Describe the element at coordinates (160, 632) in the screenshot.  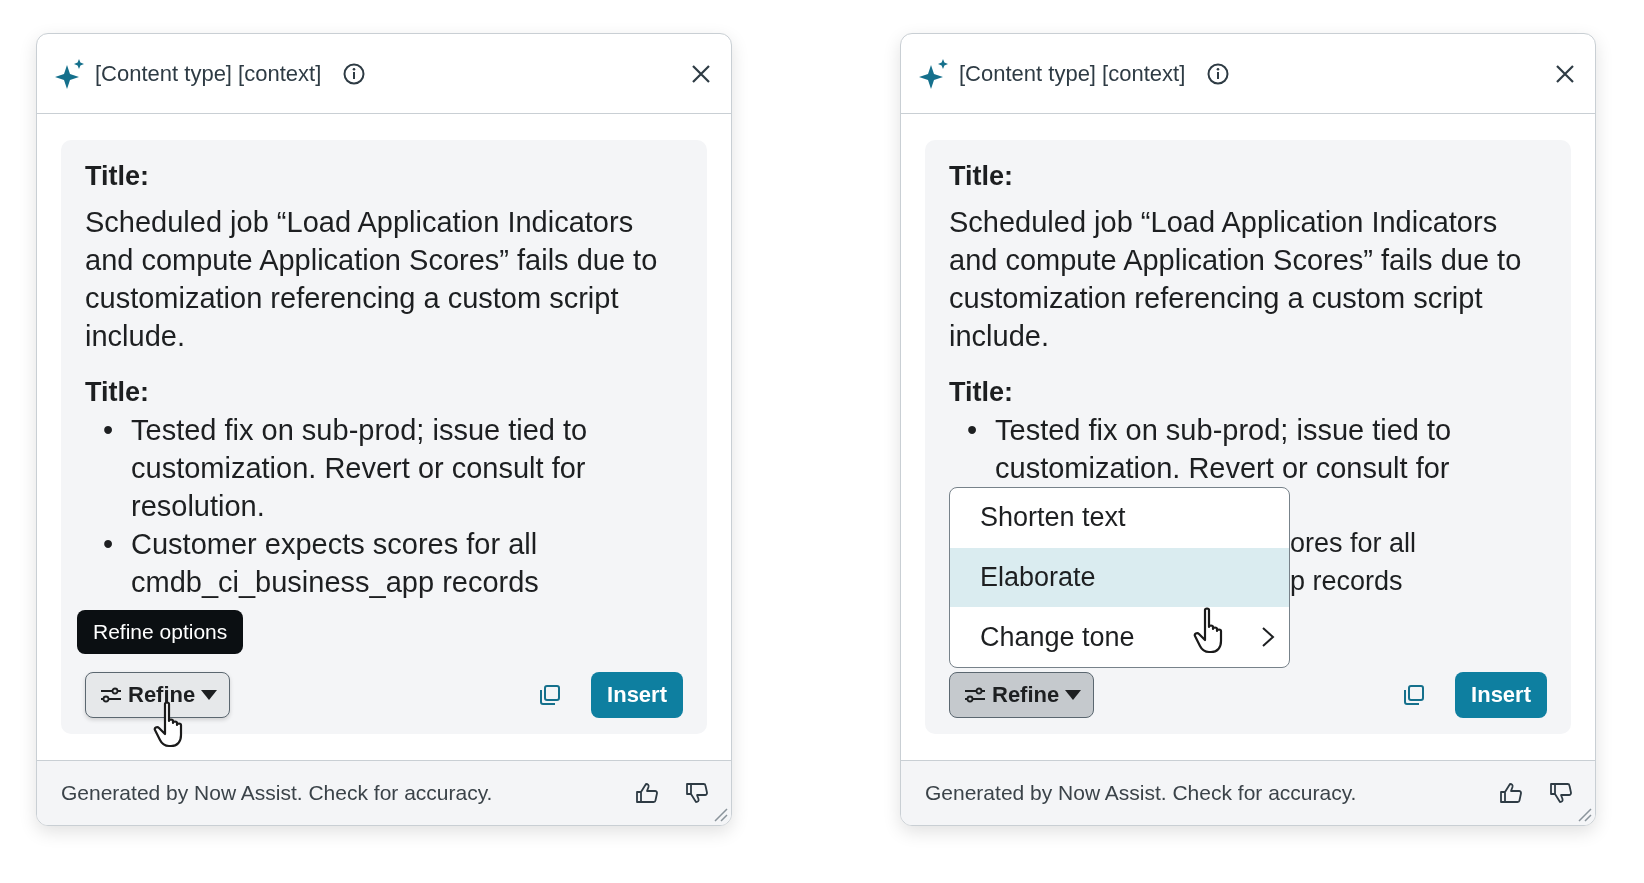
I see `tooltip: Refine options` at that location.